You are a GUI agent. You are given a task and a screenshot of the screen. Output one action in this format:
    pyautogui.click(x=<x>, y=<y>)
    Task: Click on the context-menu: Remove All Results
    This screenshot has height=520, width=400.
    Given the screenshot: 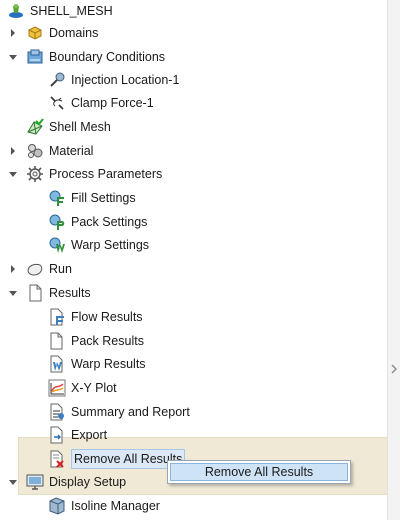 What is the action you would take?
    pyautogui.click(x=259, y=472)
    